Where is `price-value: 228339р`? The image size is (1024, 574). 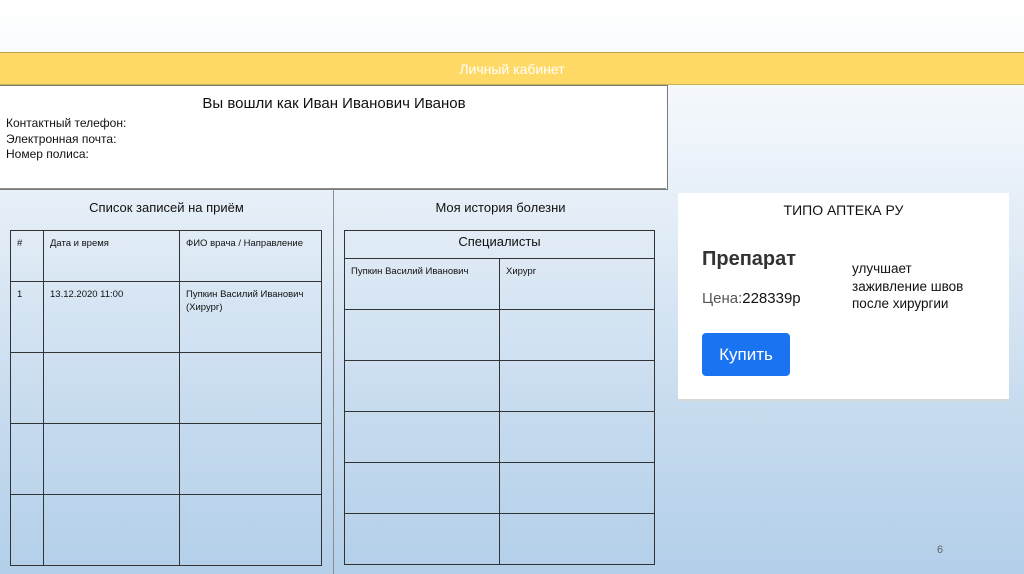 price-value: 228339р is located at coordinates (771, 298).